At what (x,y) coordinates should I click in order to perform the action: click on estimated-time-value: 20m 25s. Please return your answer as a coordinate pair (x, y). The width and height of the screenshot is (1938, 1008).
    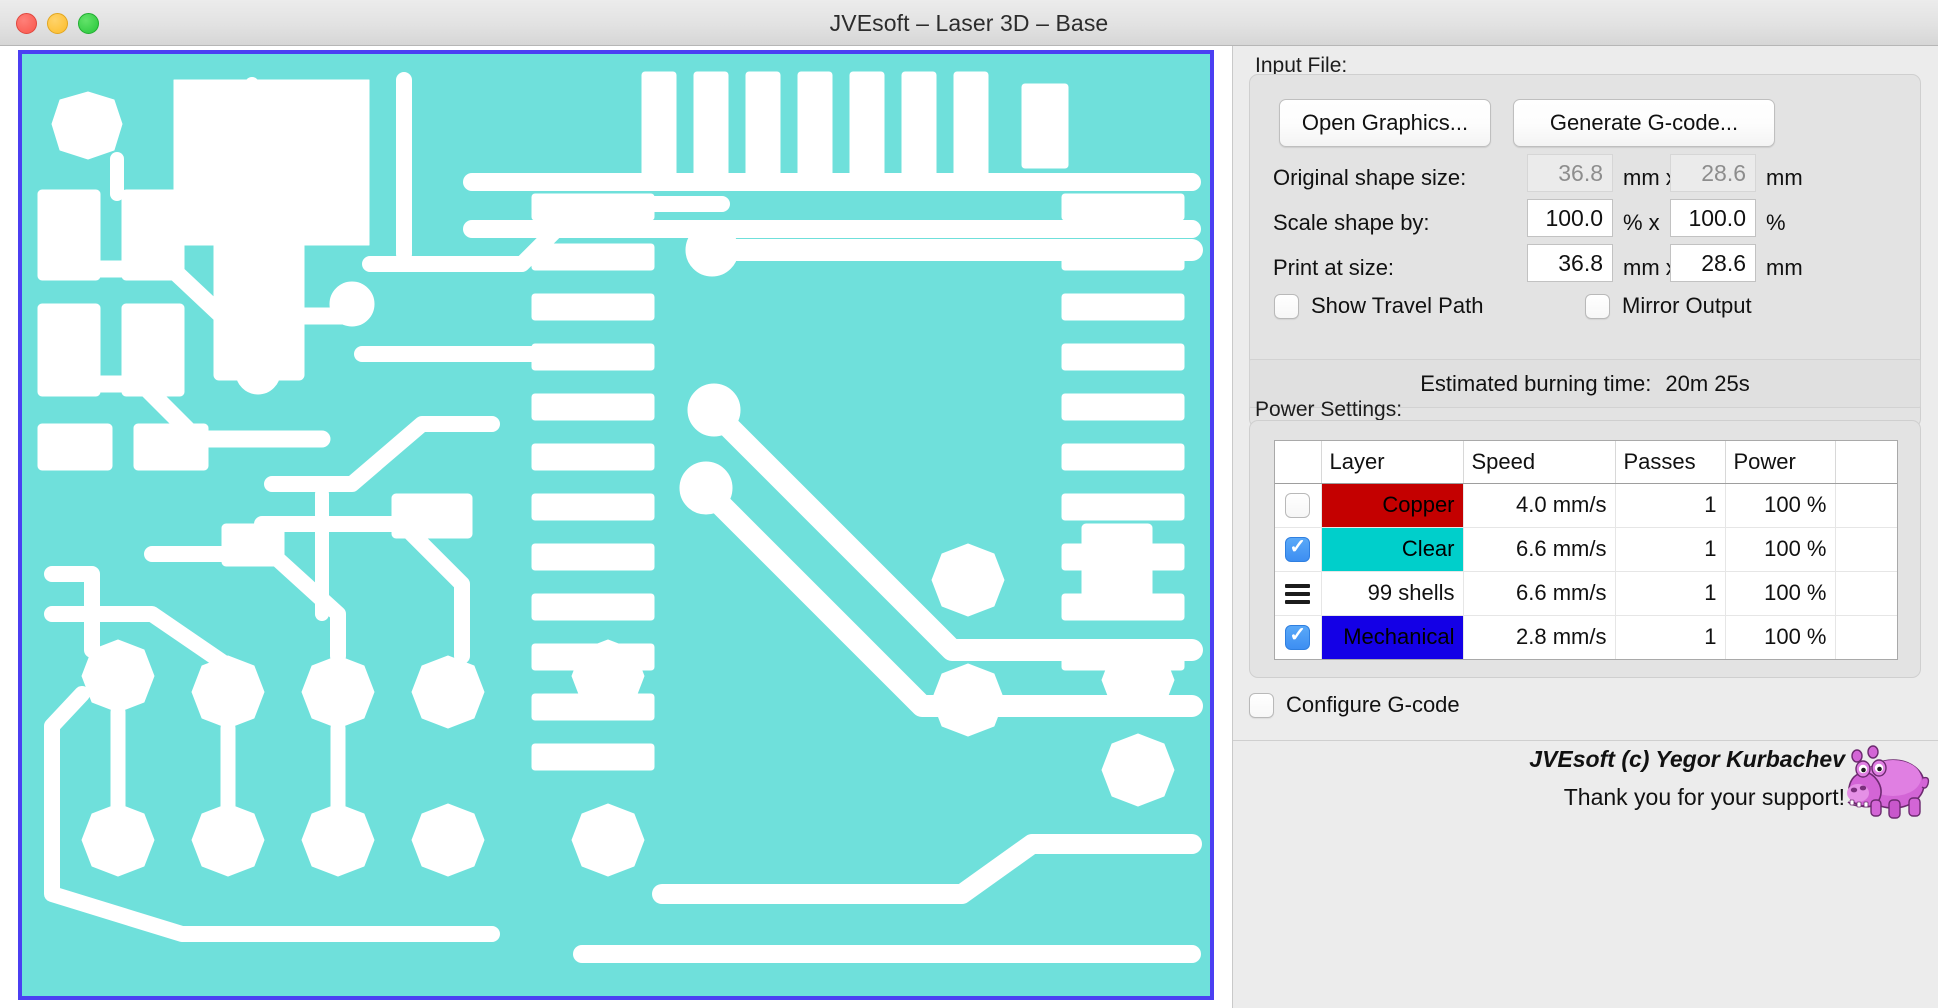
    Looking at the image, I should click on (1707, 383).